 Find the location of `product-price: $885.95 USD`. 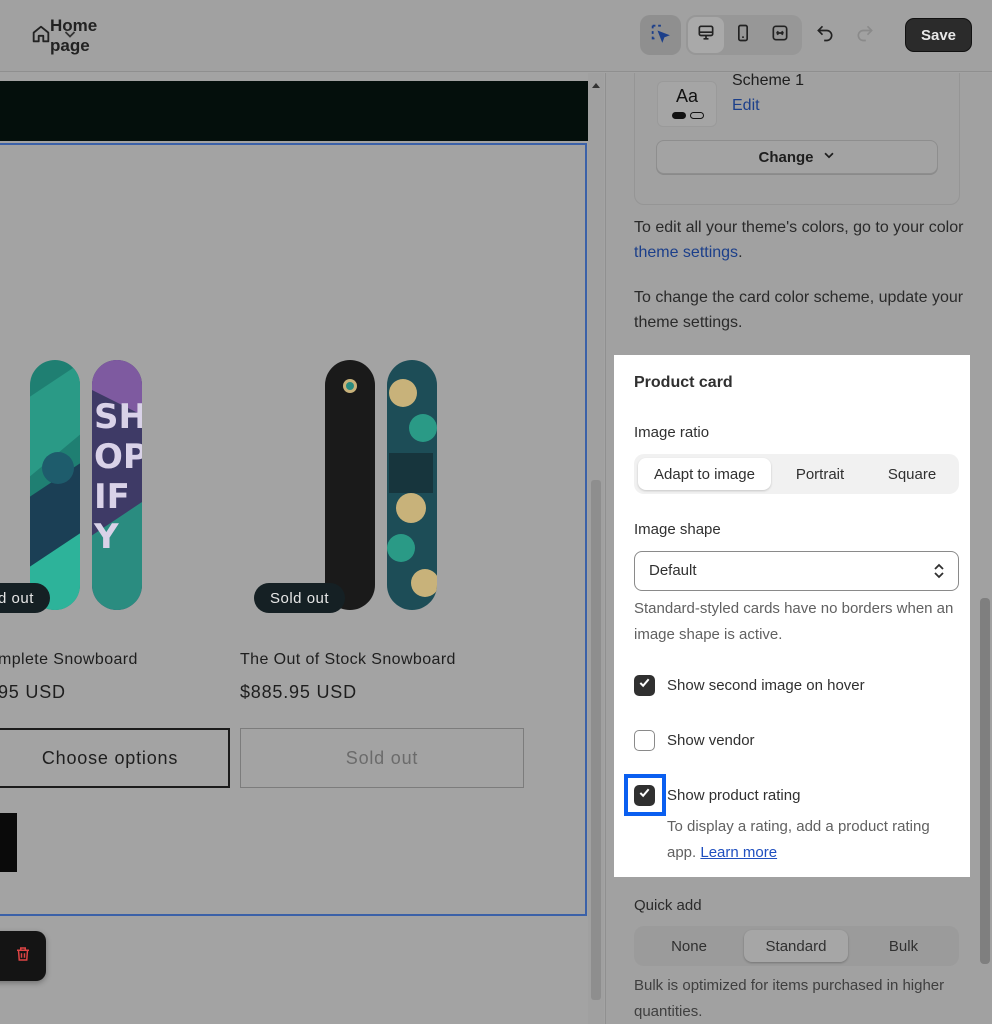

product-price: $885.95 USD is located at coordinates (298, 692).